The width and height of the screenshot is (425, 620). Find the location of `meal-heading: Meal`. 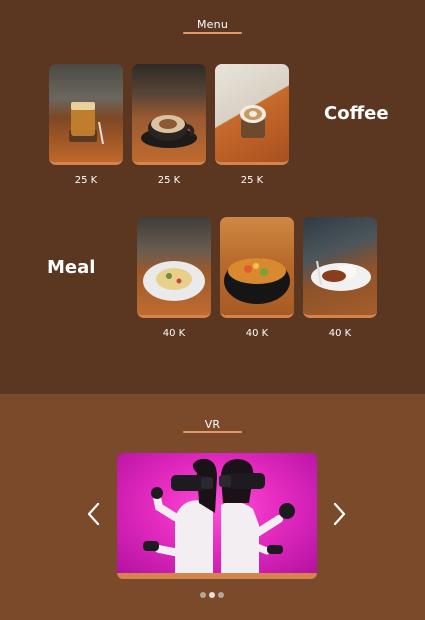

meal-heading: Meal is located at coordinates (71, 267).